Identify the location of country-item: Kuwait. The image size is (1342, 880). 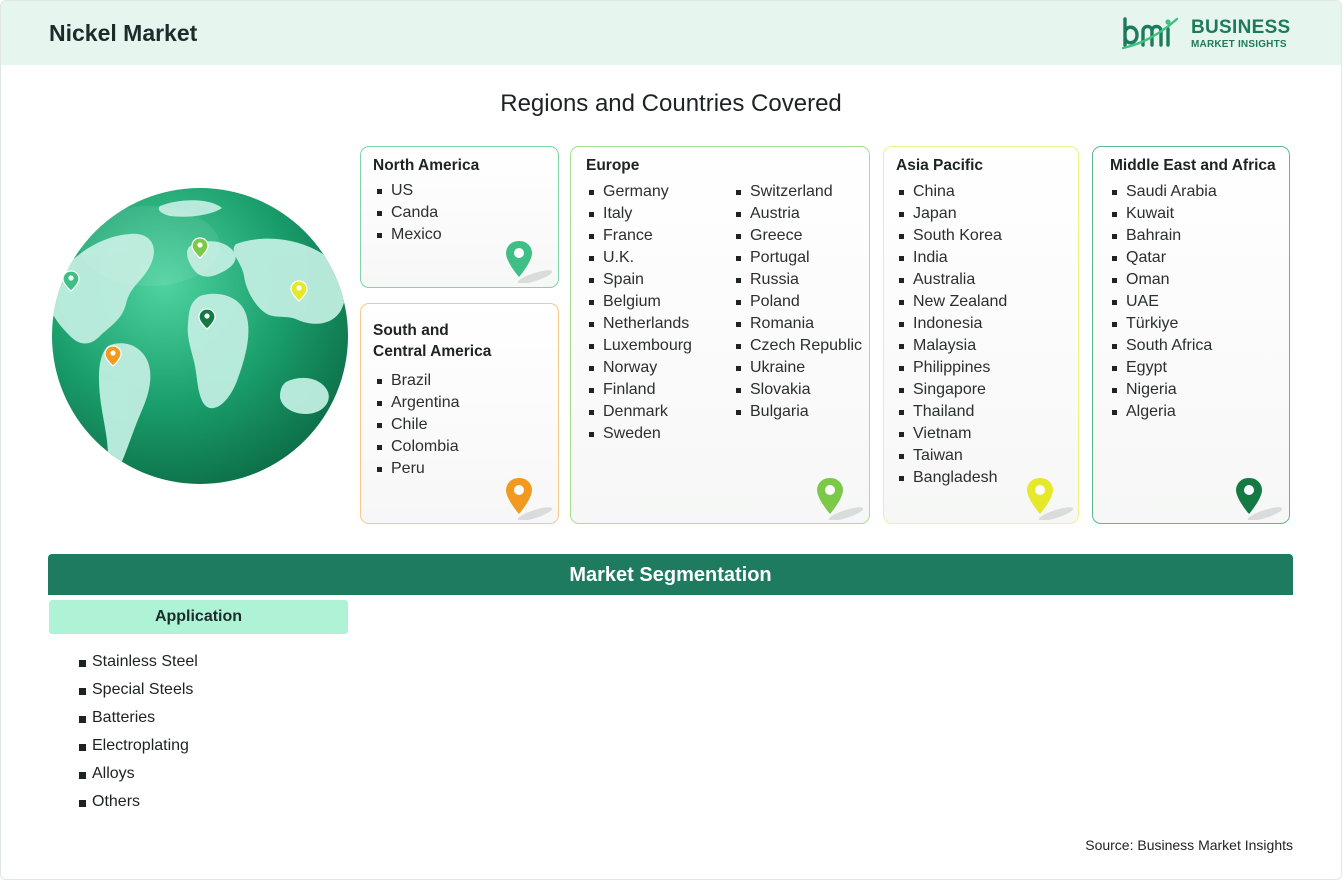
(1163, 214).